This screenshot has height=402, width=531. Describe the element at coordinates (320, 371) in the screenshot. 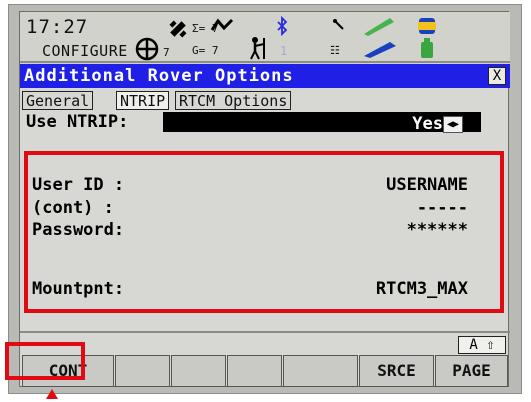

I see `f5-button` at that location.